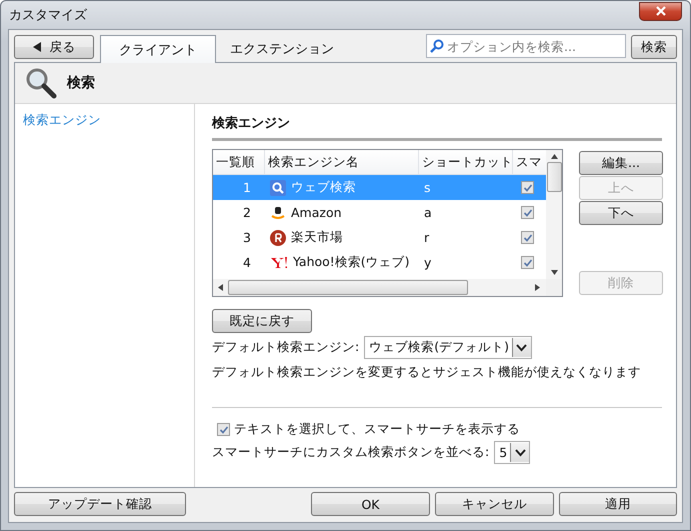  I want to click on scroll-left-icon, so click(220, 287).